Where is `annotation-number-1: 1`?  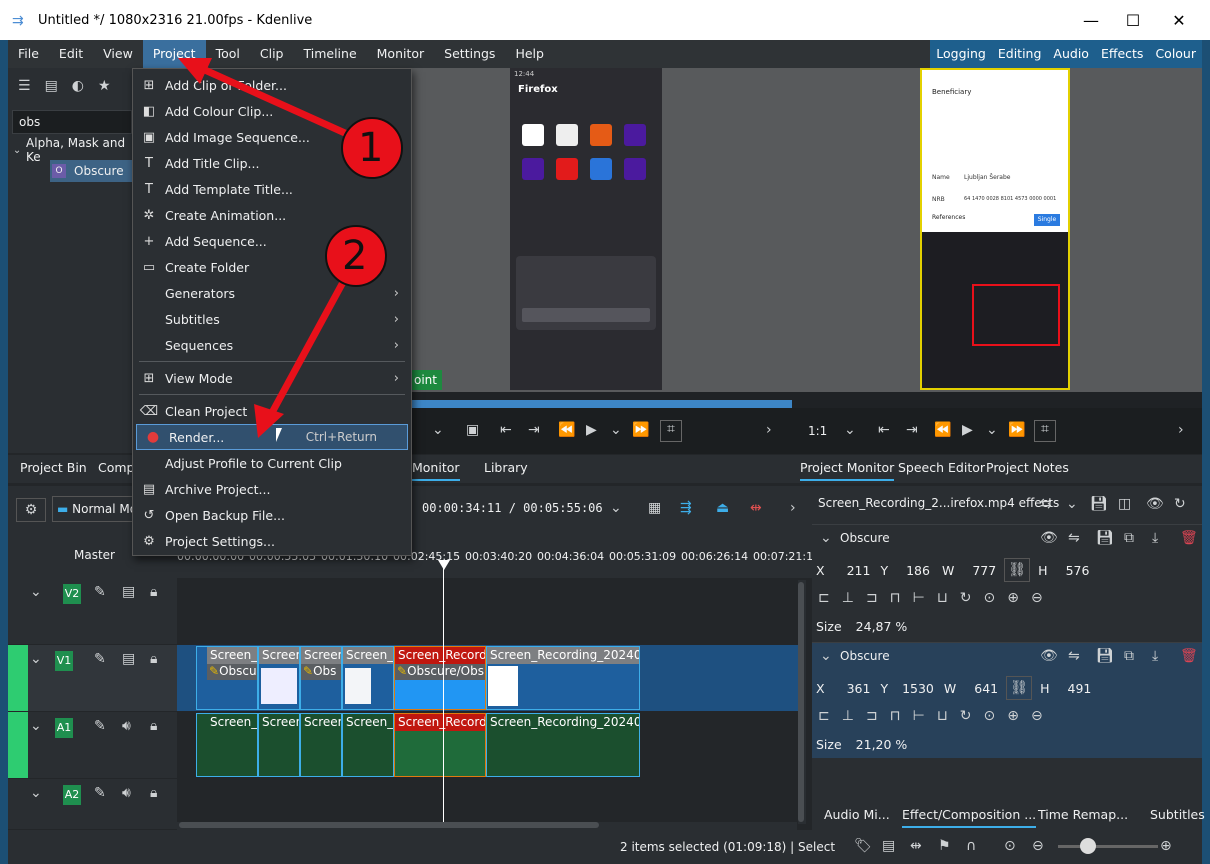 annotation-number-1: 1 is located at coordinates (371, 148).